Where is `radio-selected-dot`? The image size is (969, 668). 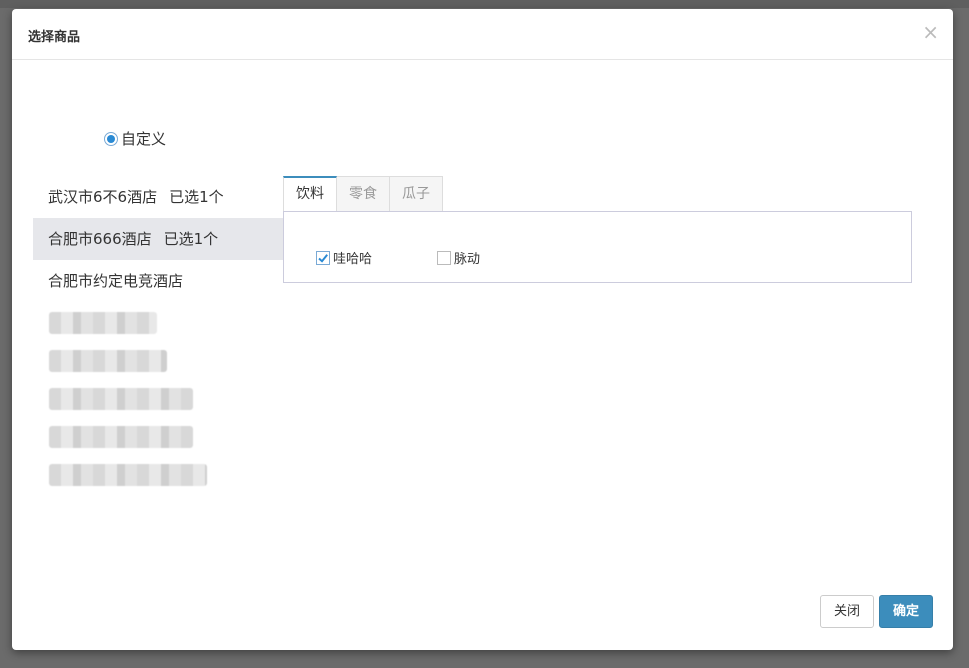 radio-selected-dot is located at coordinates (111, 138).